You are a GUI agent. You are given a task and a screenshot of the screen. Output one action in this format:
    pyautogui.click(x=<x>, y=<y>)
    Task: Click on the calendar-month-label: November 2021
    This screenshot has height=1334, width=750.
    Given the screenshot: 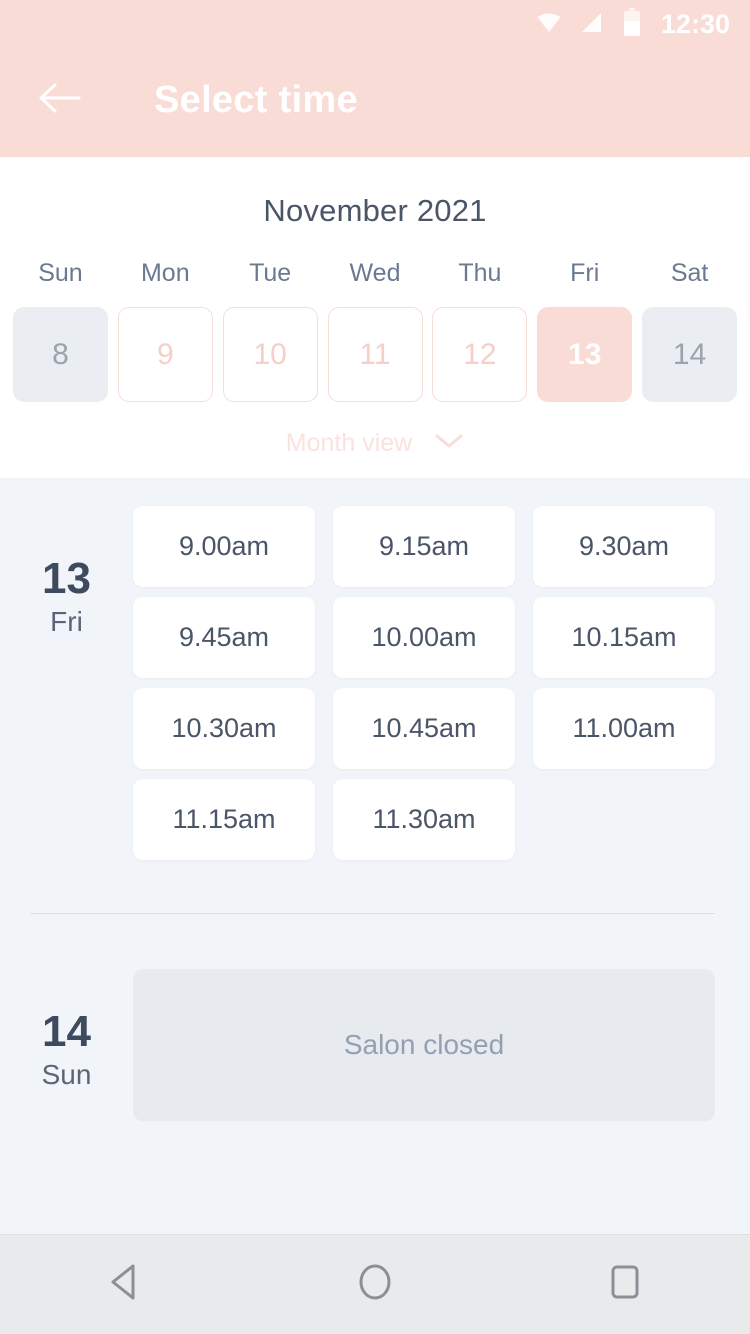 What is the action you would take?
    pyautogui.click(x=375, y=210)
    